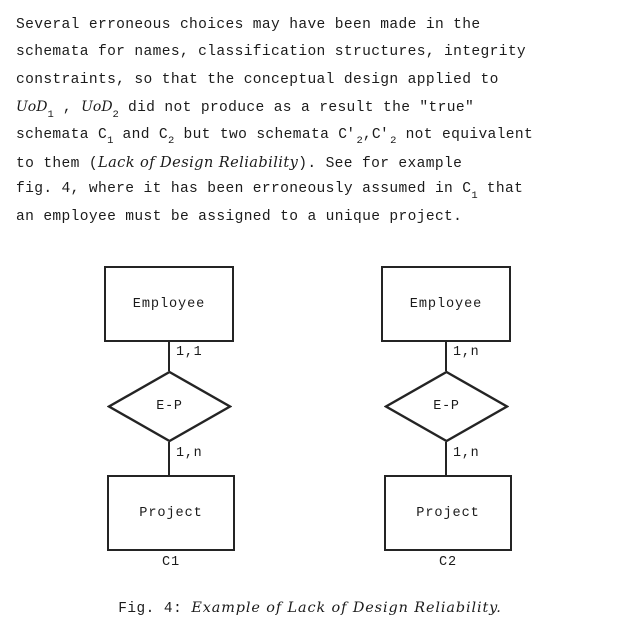  Describe the element at coordinates (57, 163) in the screenshot. I see `line-6-prefix: to them (` at that location.